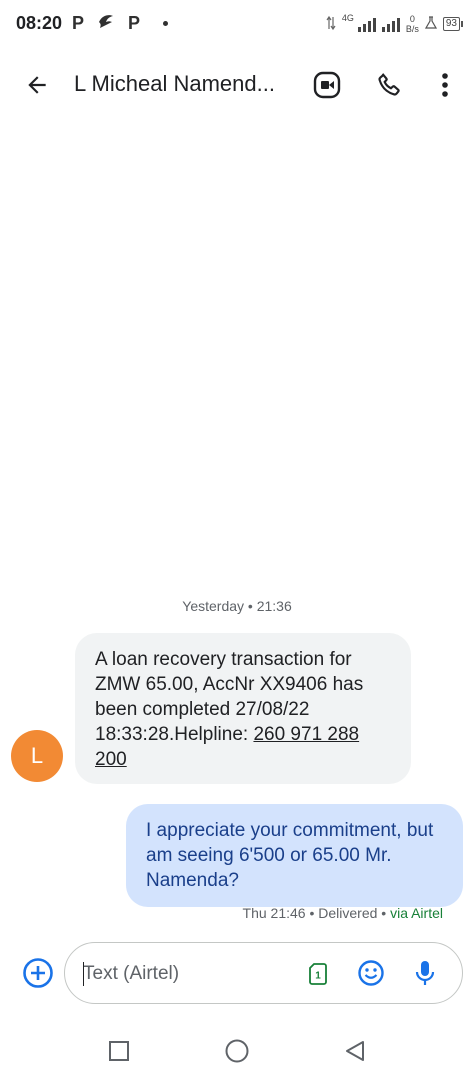 The height and width of the screenshot is (1080, 474). Describe the element at coordinates (412, 19) in the screenshot. I see `speed-value: 0` at that location.